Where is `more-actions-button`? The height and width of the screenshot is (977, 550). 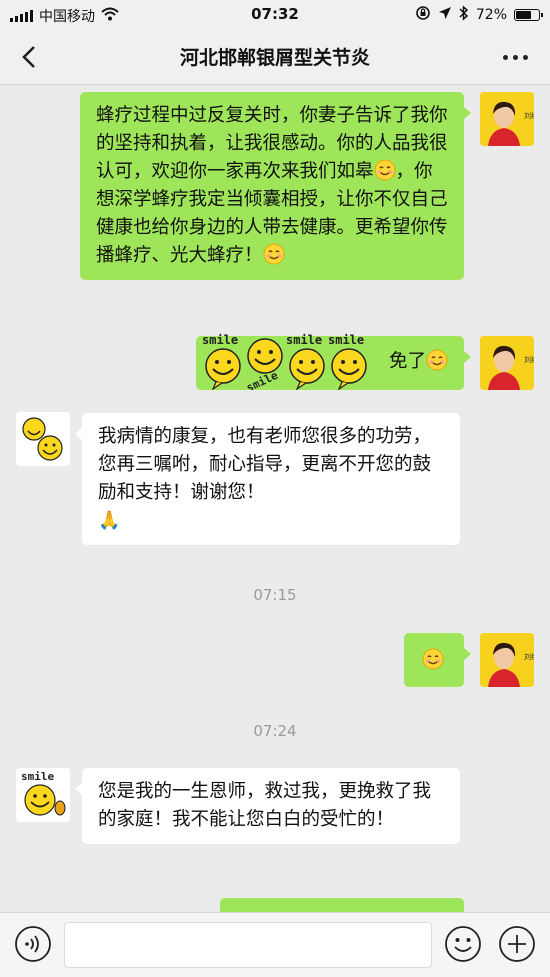 more-actions-button is located at coordinates (517, 944).